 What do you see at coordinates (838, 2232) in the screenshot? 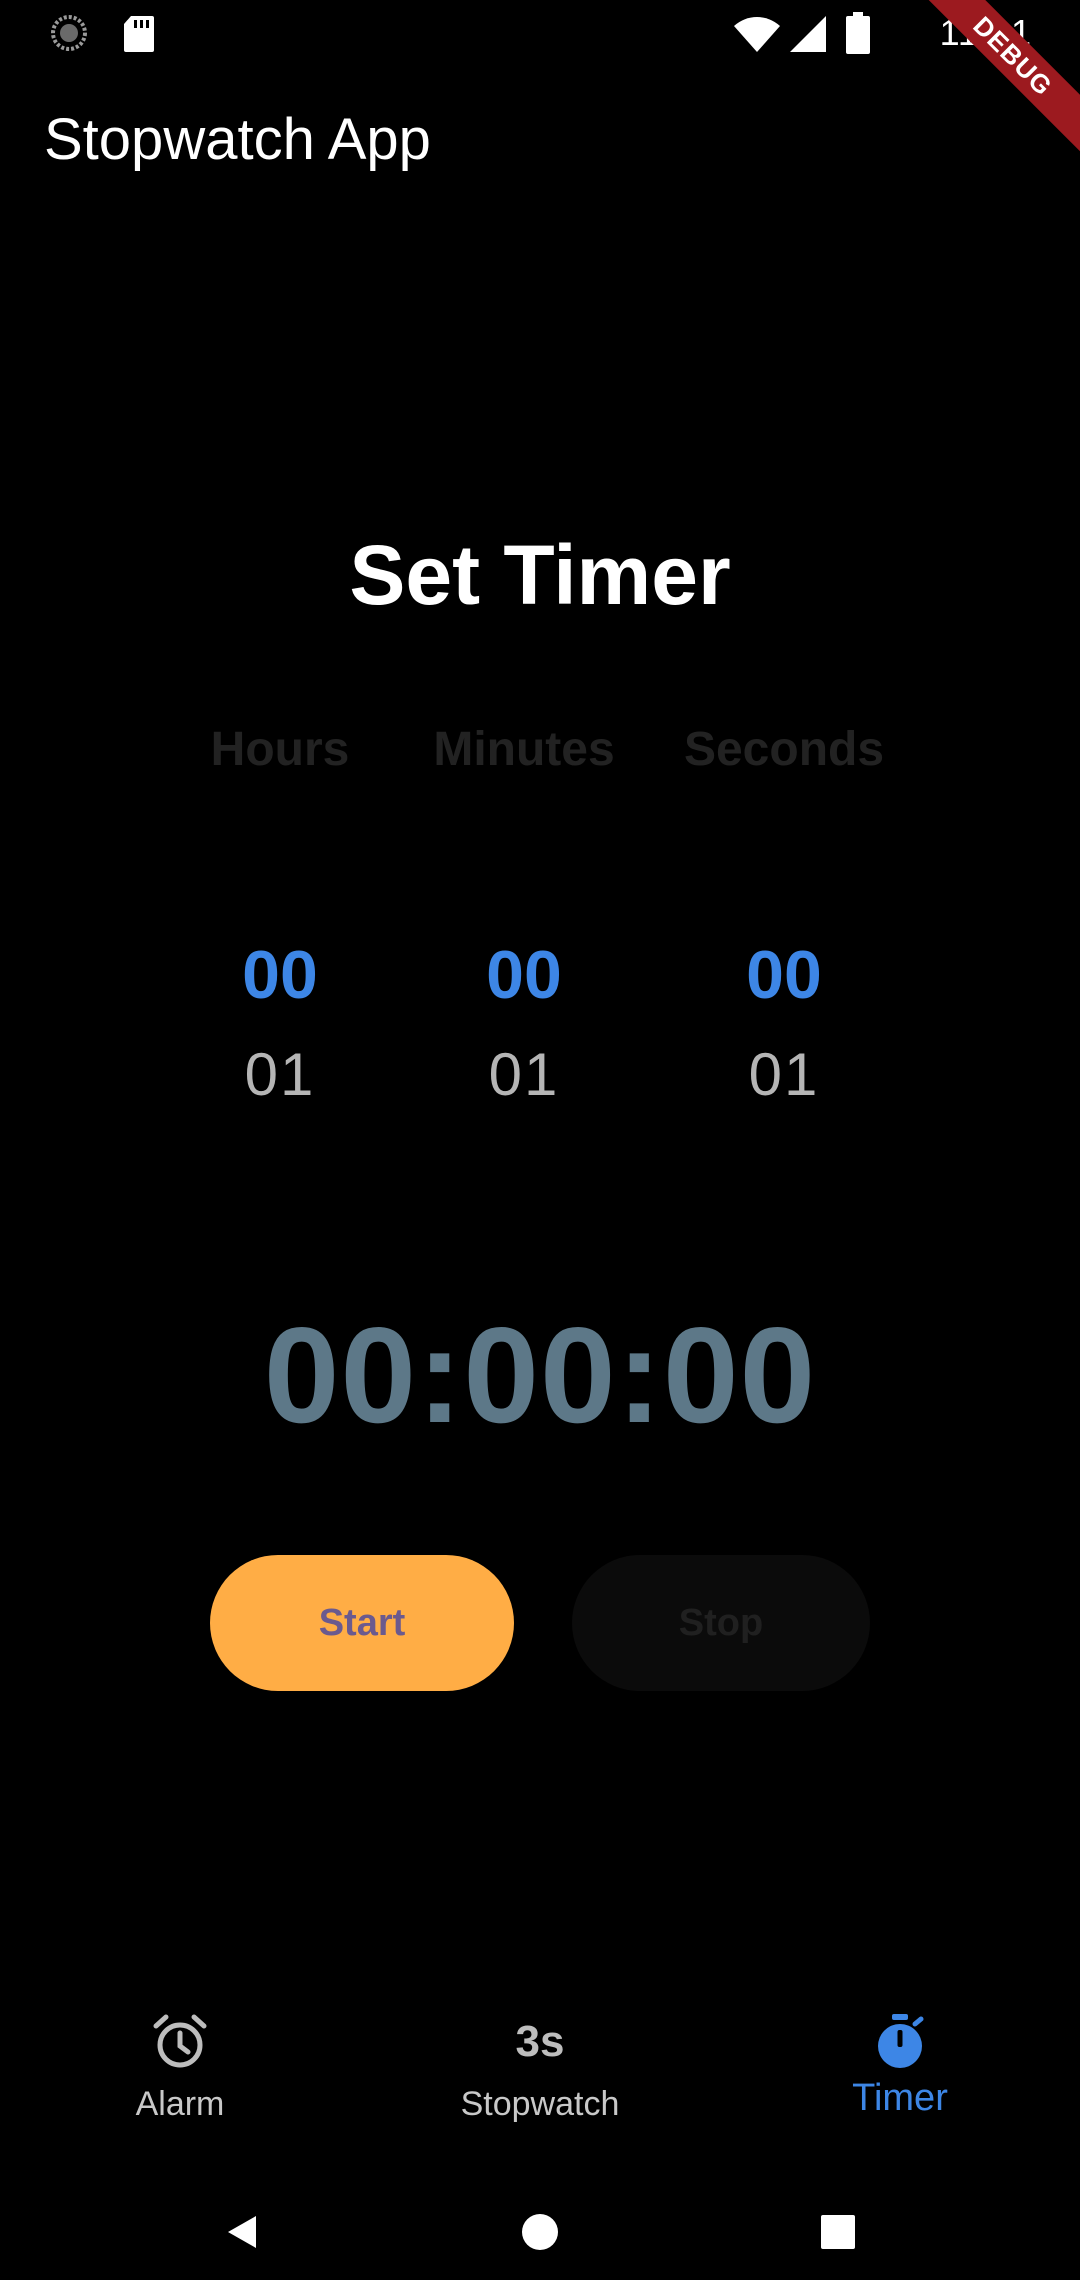
I see `recents-icon` at bounding box center [838, 2232].